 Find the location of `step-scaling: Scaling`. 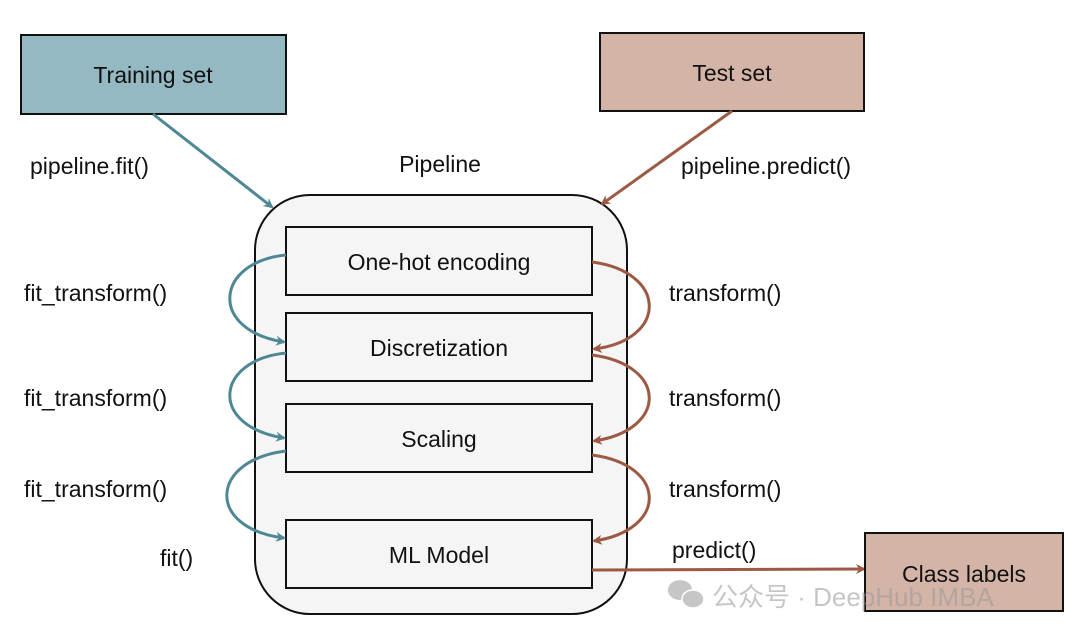

step-scaling: Scaling is located at coordinates (439, 438).